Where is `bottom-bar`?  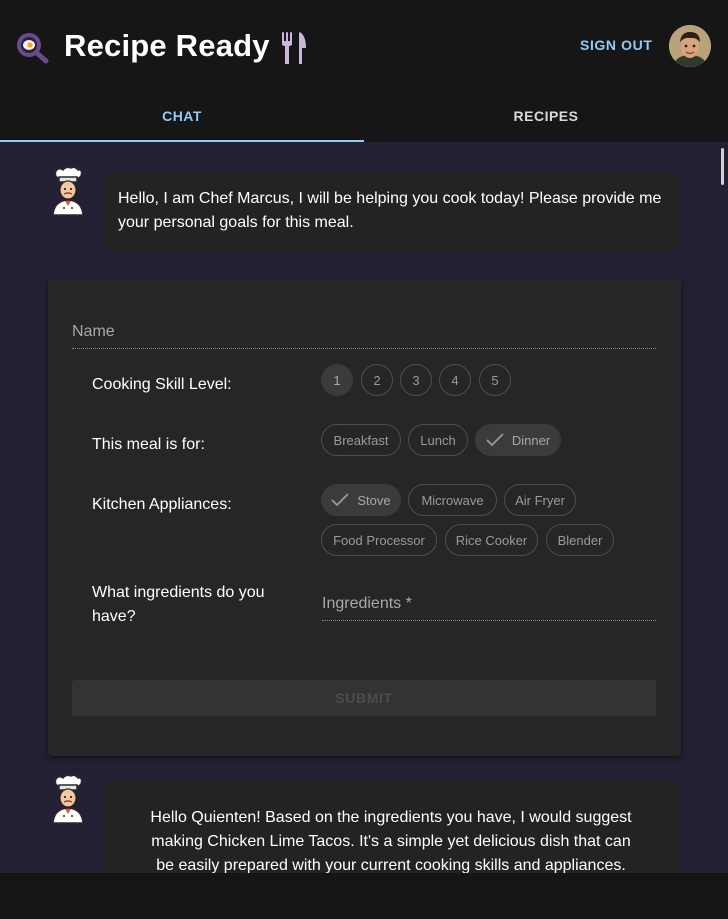
bottom-bar is located at coordinates (364, 896).